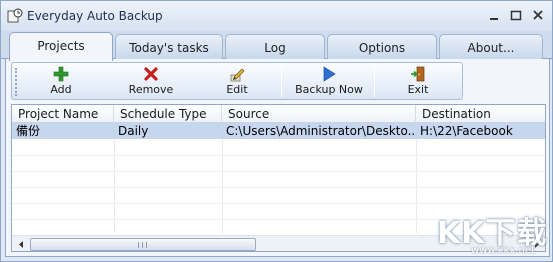  I want to click on column-header-destination: Destination, so click(480, 114).